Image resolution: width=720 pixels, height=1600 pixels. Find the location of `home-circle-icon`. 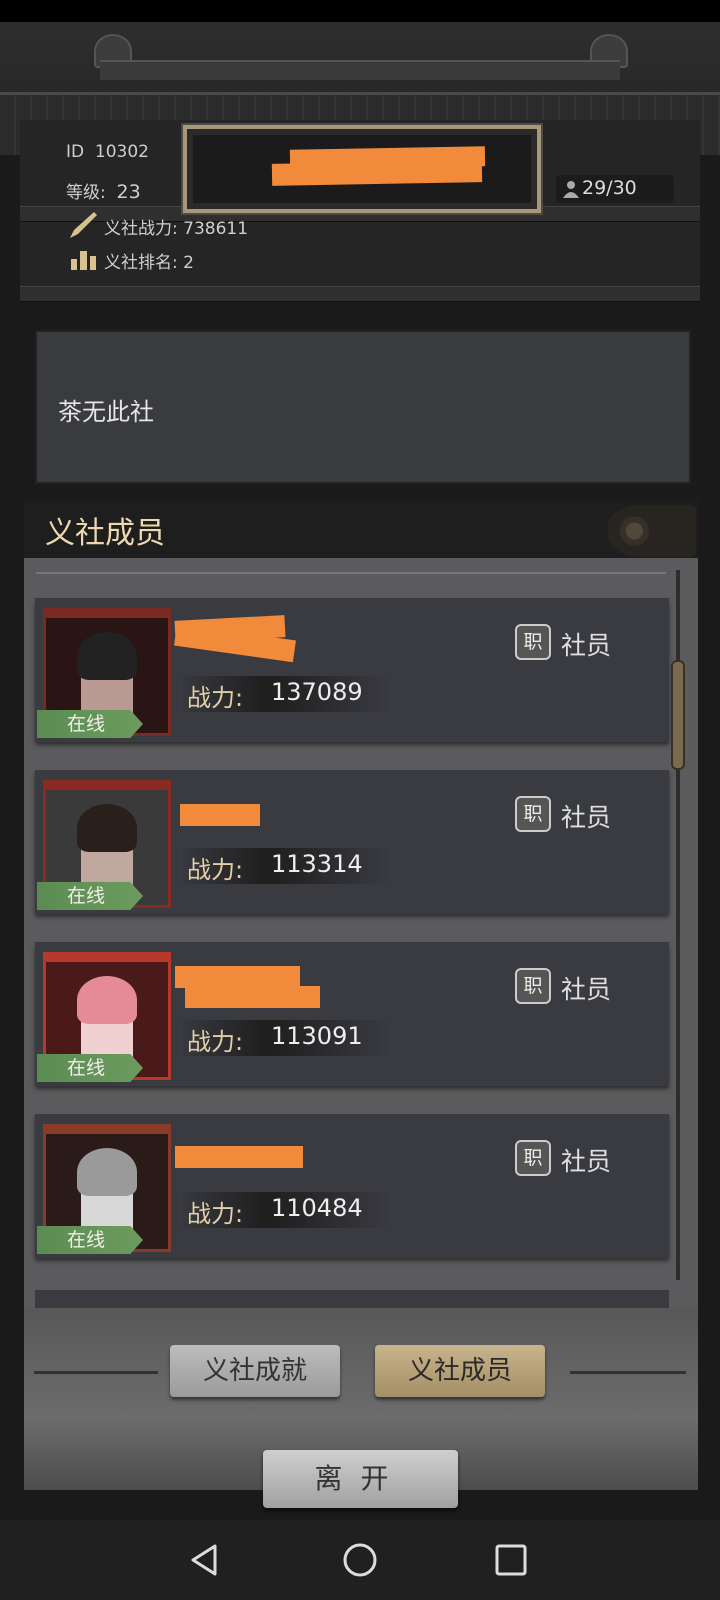

home-circle-icon is located at coordinates (360, 1560).